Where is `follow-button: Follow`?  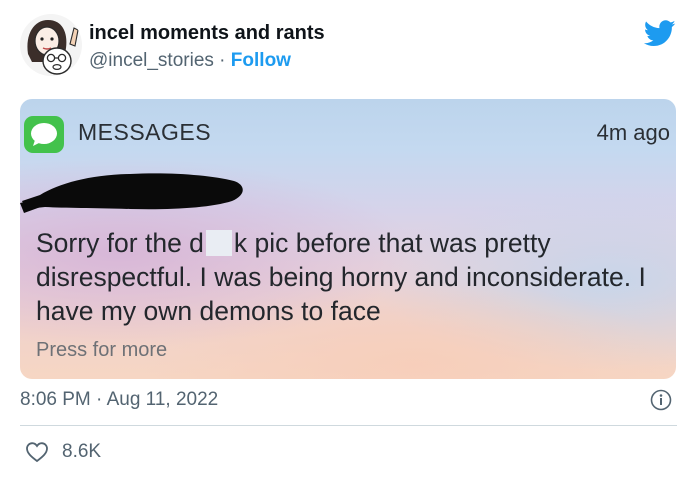 follow-button: Follow is located at coordinates (261, 60).